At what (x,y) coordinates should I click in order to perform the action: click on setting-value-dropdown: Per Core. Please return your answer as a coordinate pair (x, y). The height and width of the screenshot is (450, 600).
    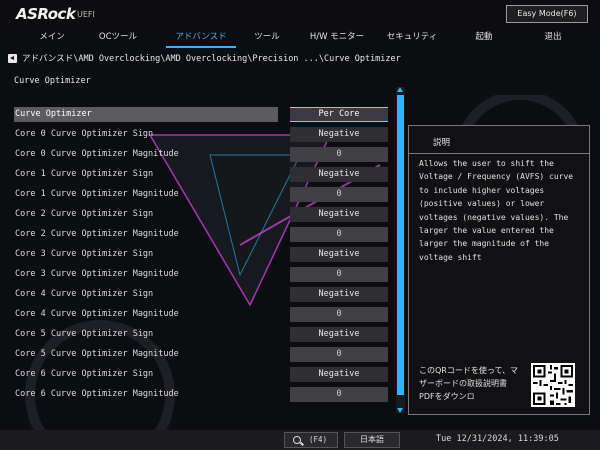
    Looking at the image, I should click on (339, 114).